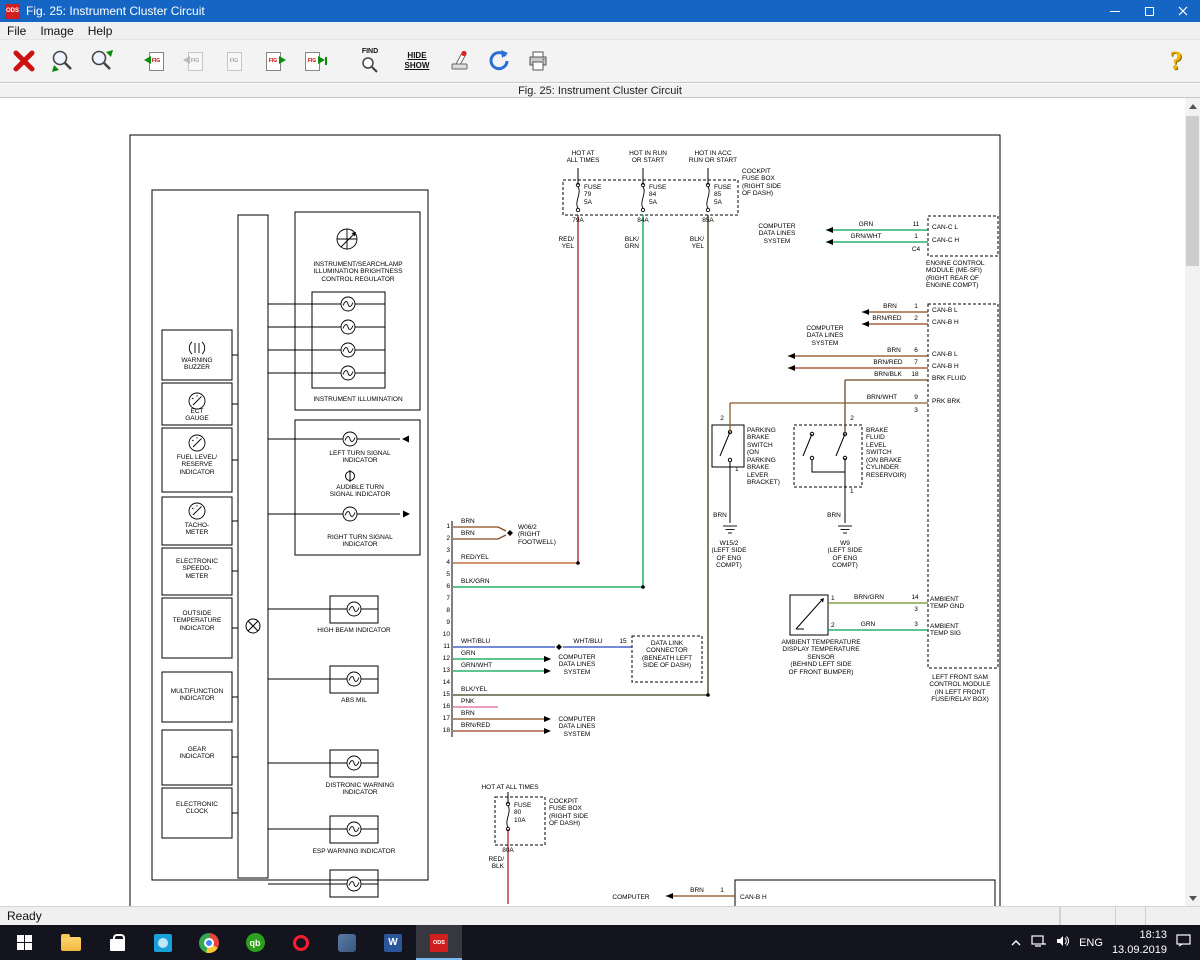 The image size is (1200, 960). Describe the element at coordinates (593, 195) in the screenshot. I see `label-fuse79: FUSE 79 5A` at that location.